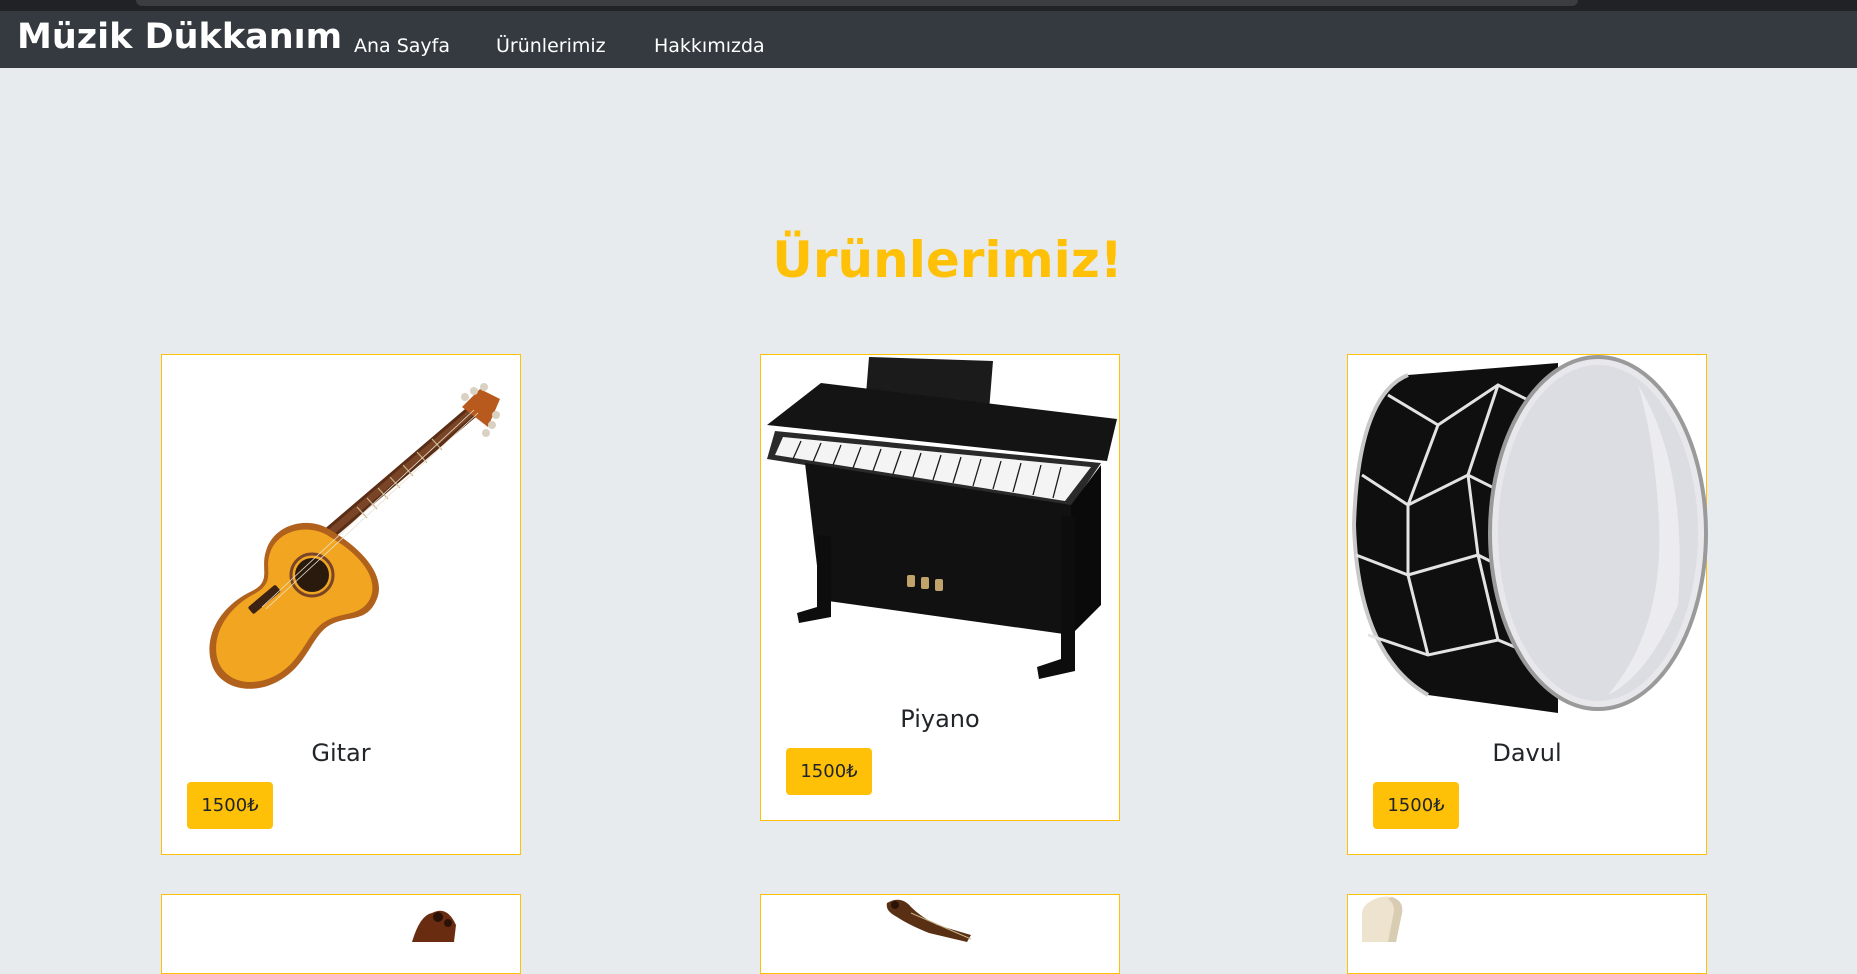  I want to click on product-card-davul: Davul 1500₺, so click(1527, 604).